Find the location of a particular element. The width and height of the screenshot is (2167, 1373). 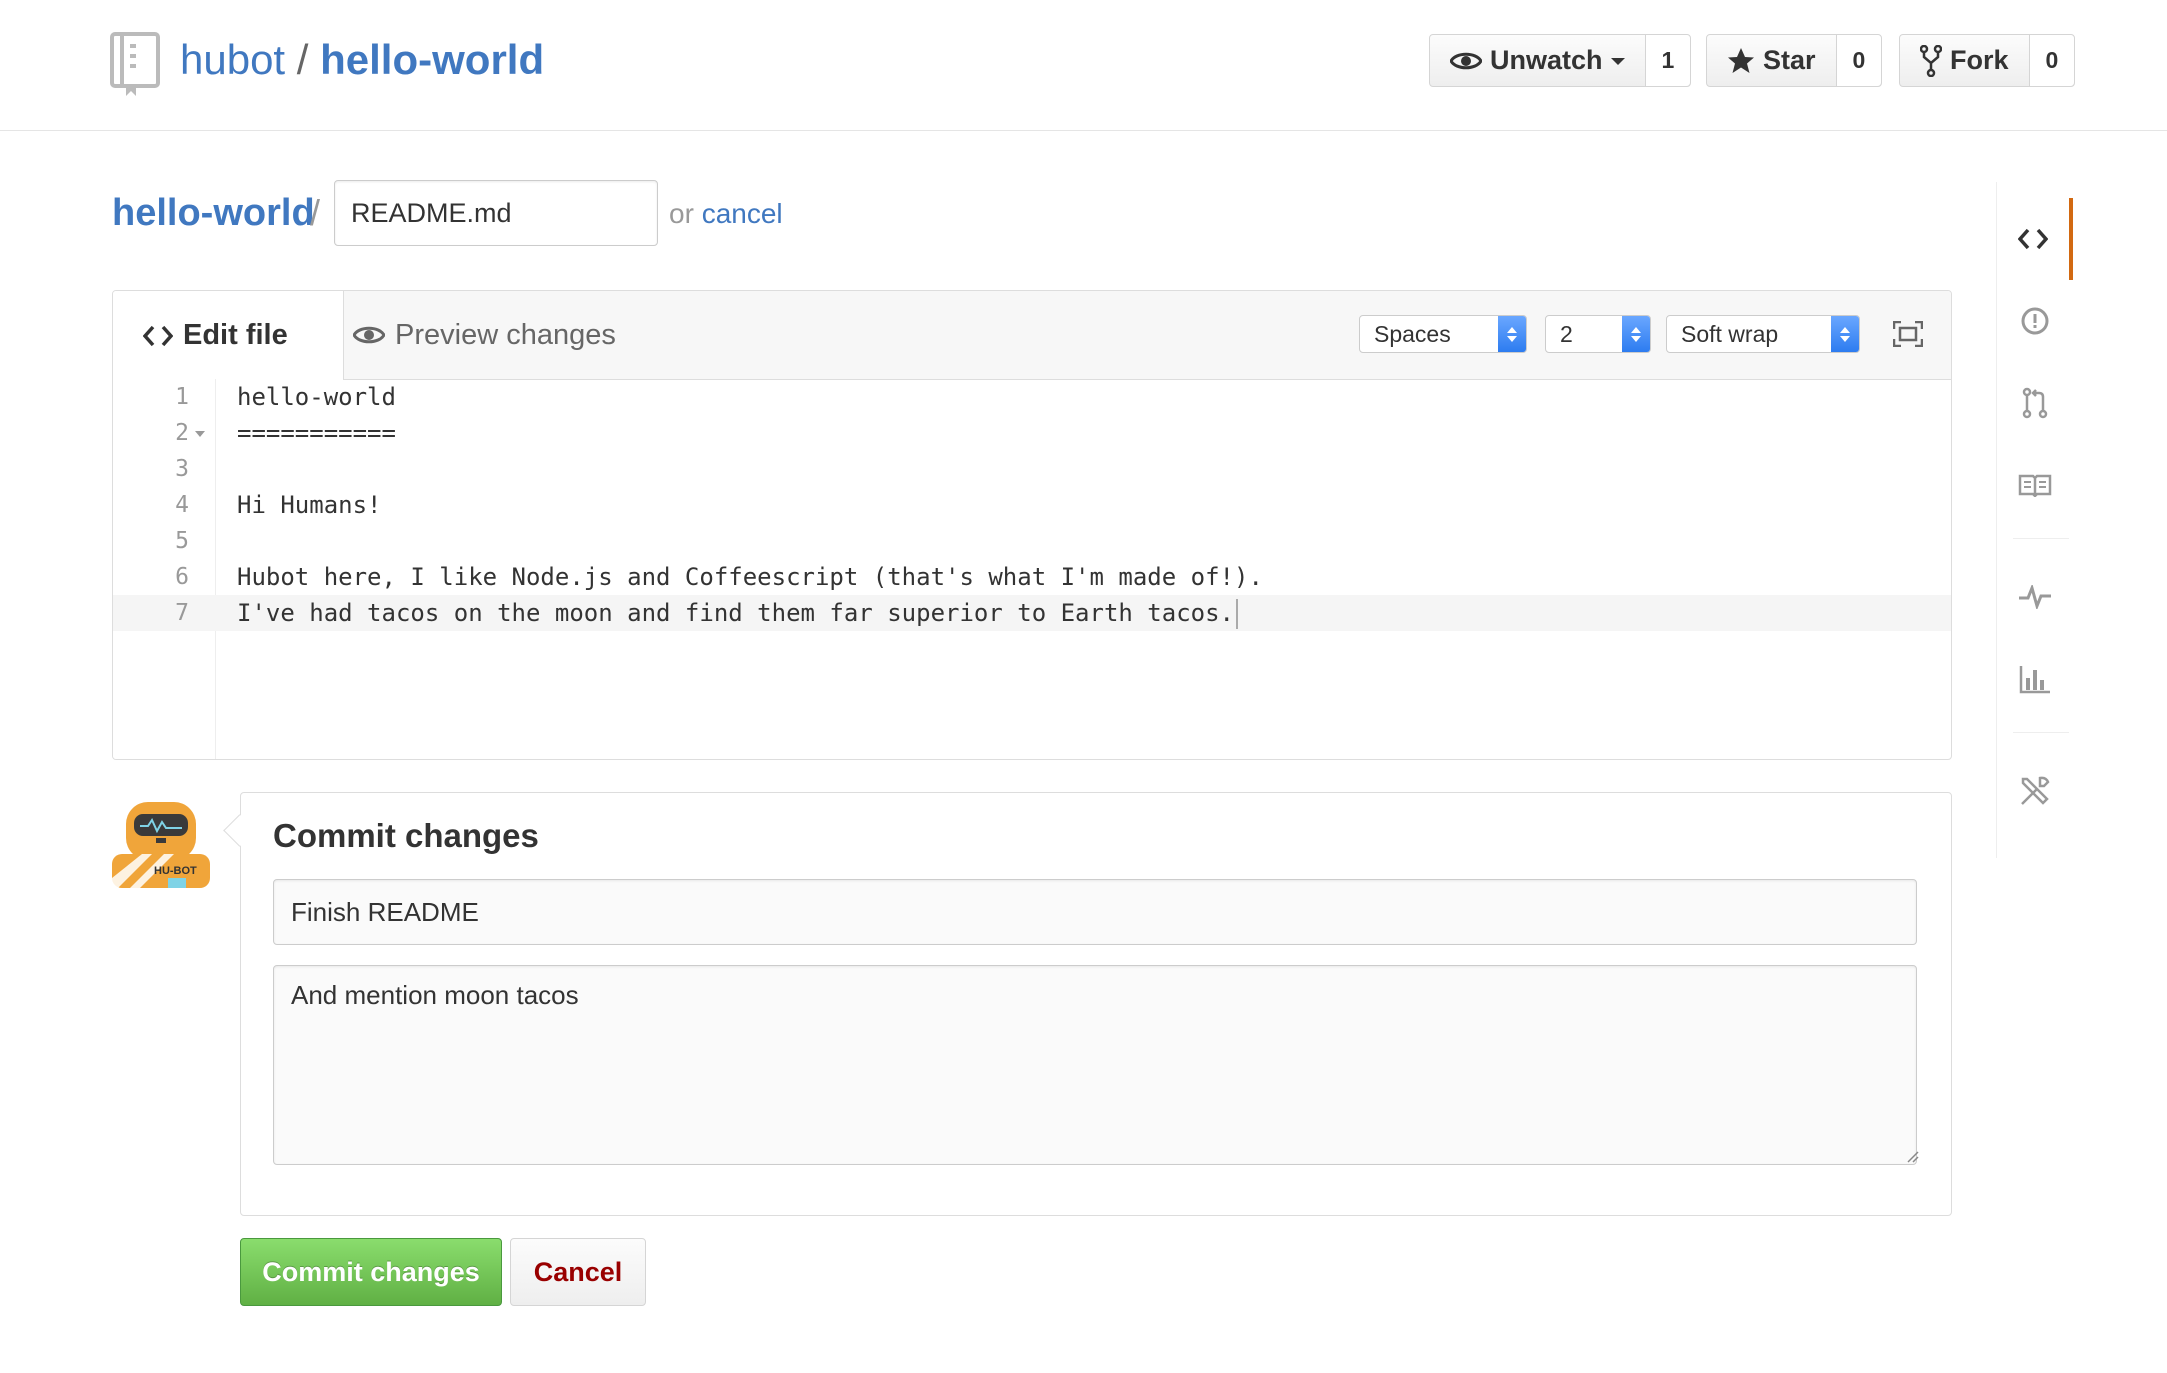

commit-changes-button: Commit changes is located at coordinates (371, 1272).